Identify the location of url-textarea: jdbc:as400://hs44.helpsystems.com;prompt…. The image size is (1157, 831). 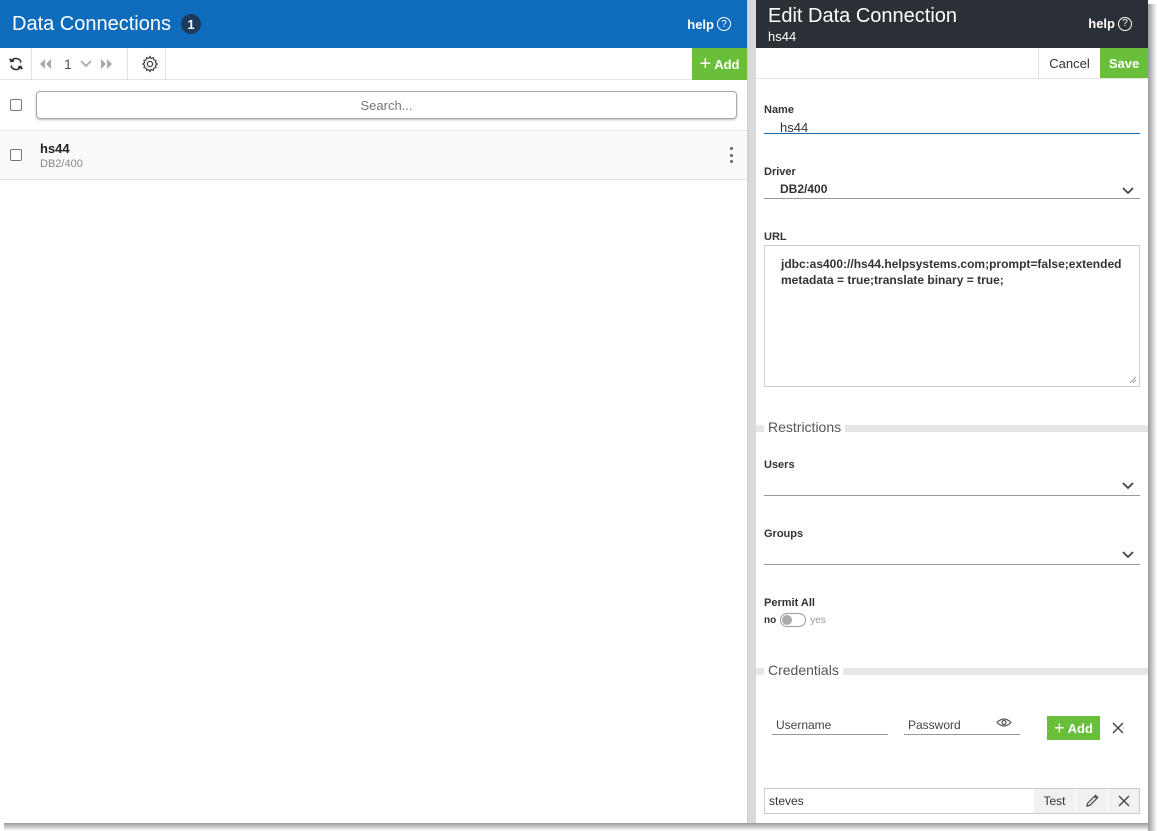
(952, 316).